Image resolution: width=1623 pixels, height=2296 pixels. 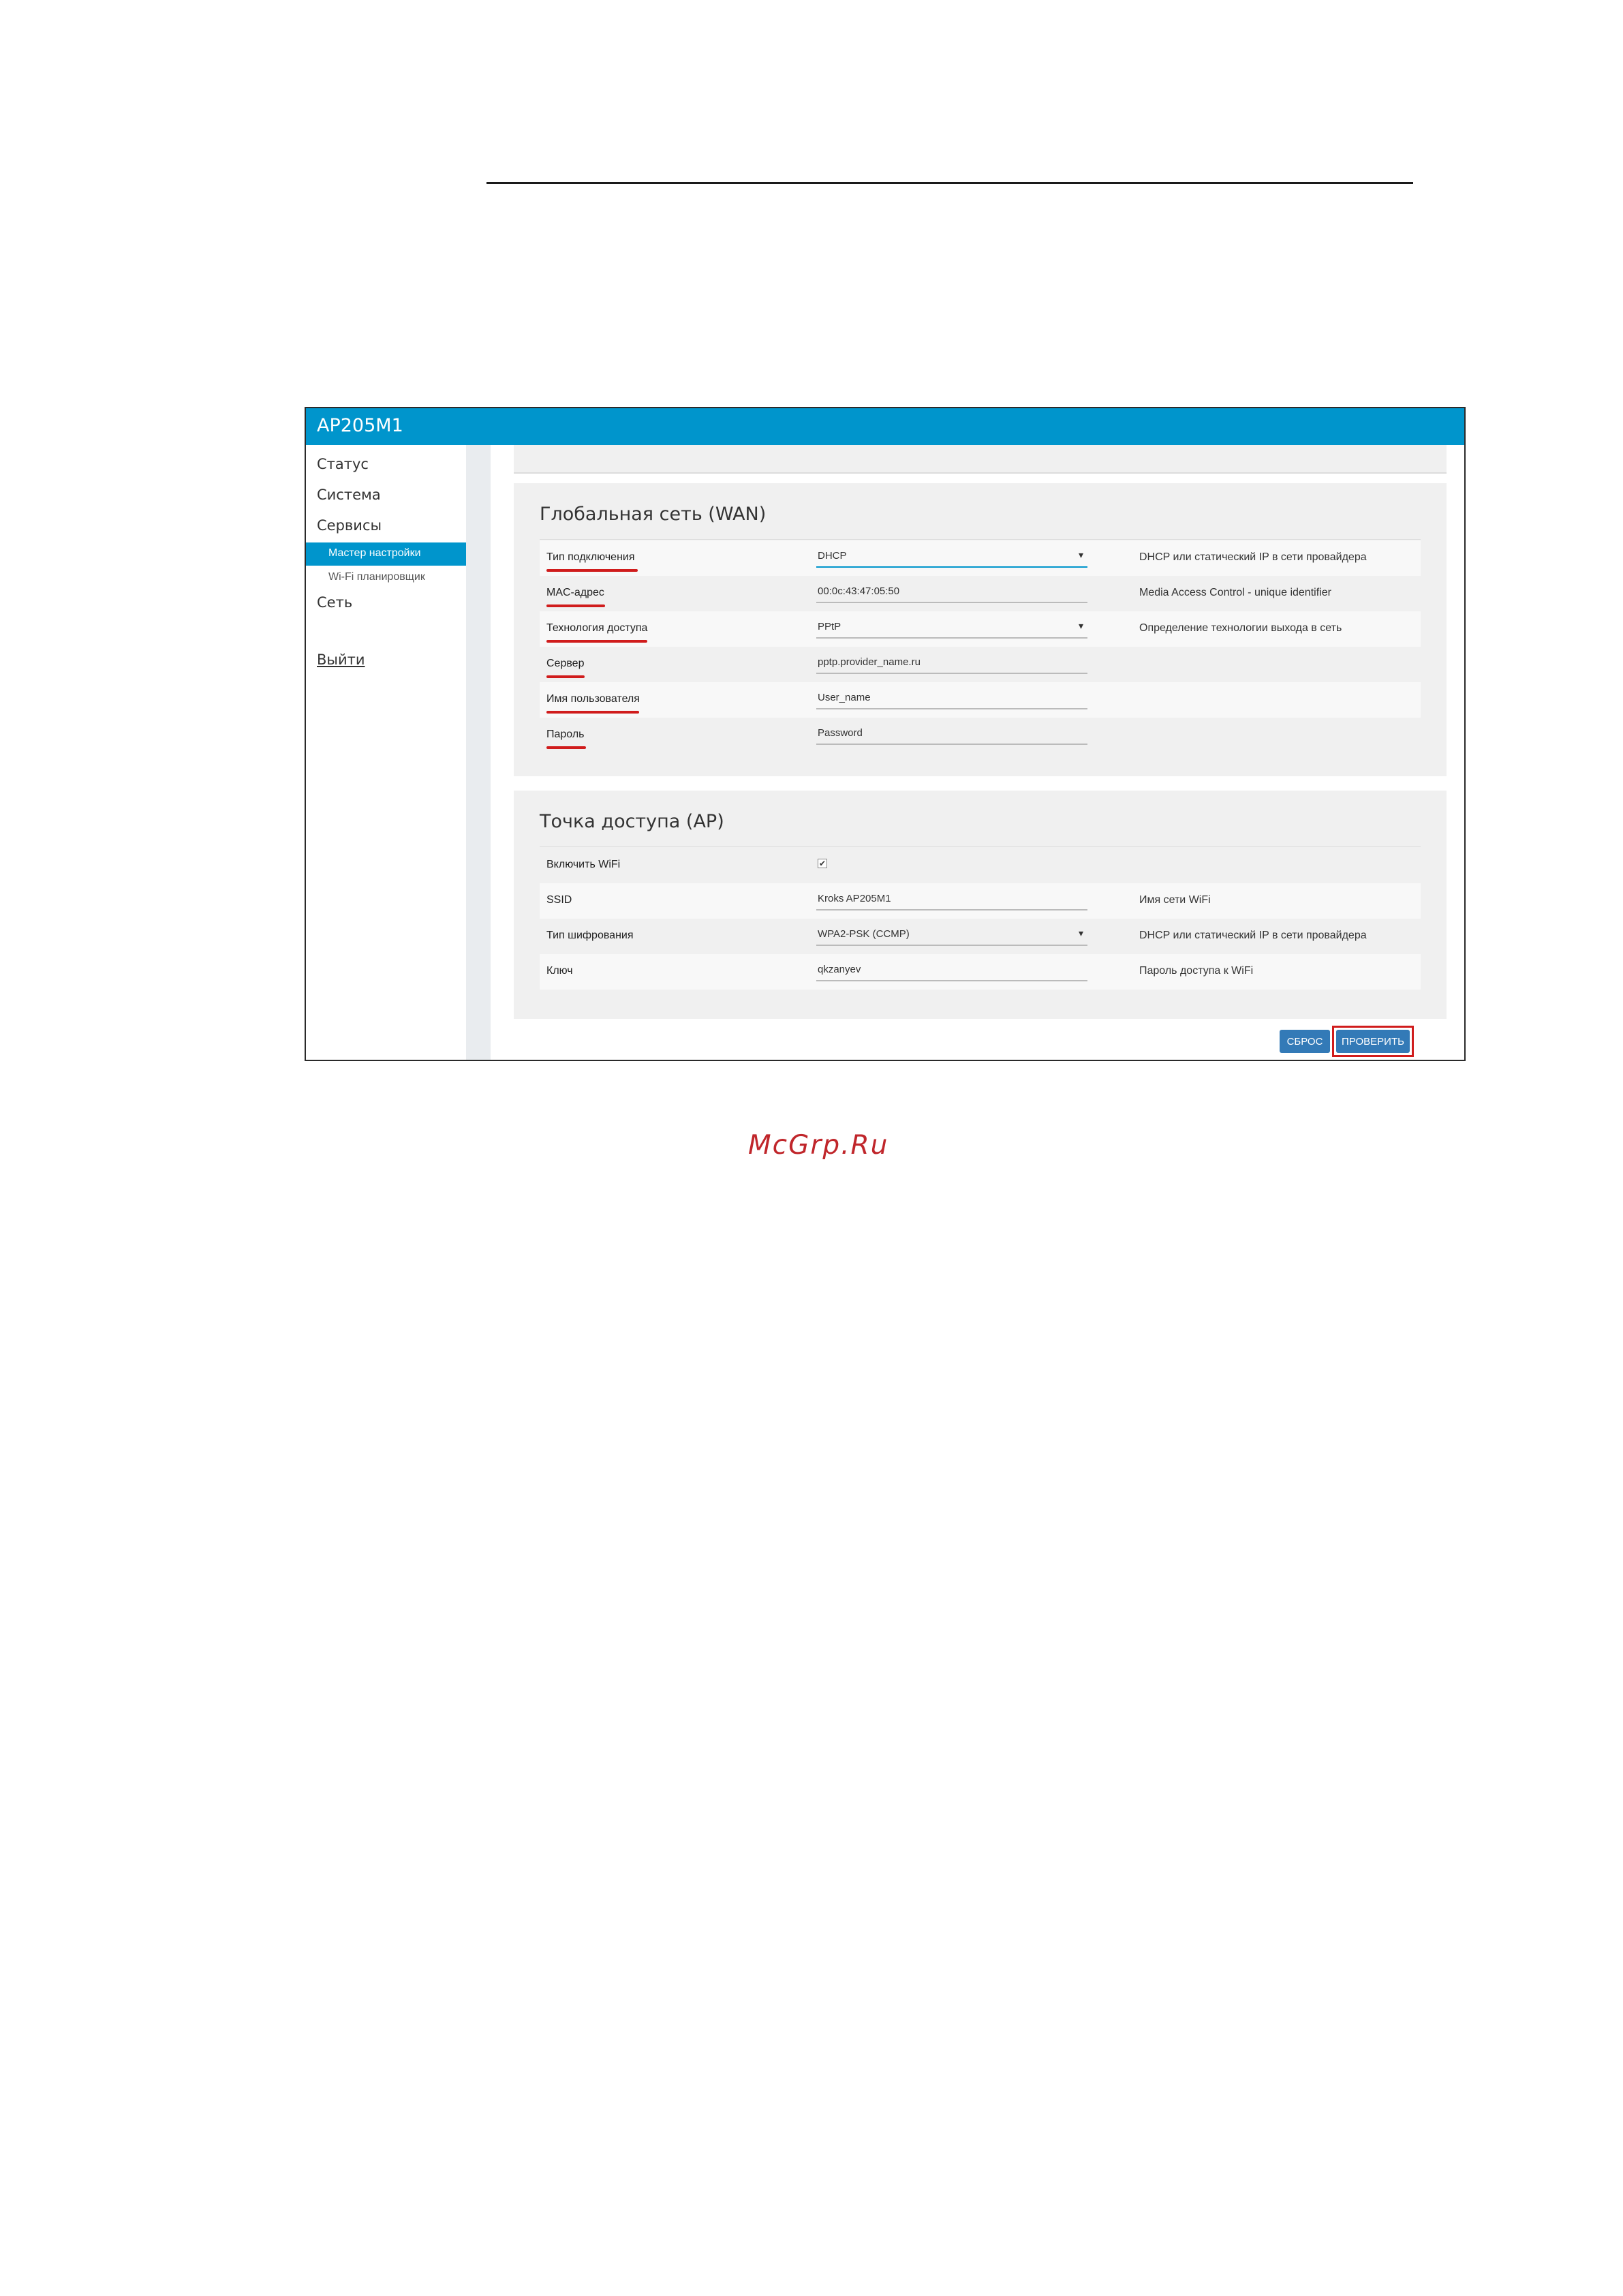 What do you see at coordinates (597, 628) in the screenshot?
I see `row-label: Технология доступа` at bounding box center [597, 628].